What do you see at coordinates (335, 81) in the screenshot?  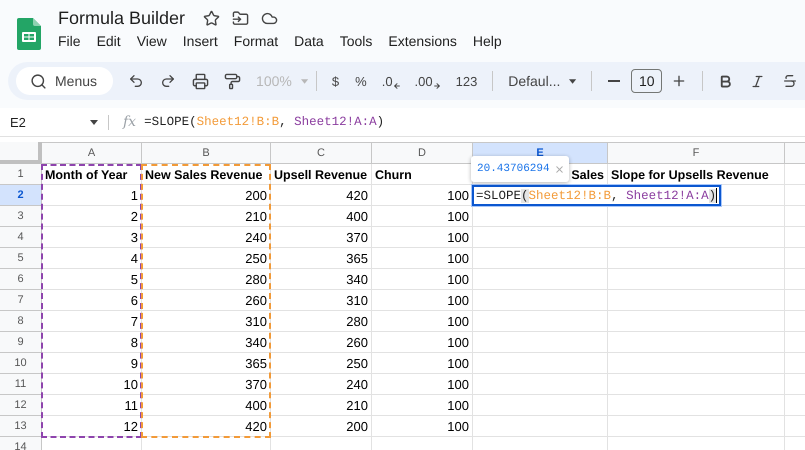 I see `currency-button: $` at bounding box center [335, 81].